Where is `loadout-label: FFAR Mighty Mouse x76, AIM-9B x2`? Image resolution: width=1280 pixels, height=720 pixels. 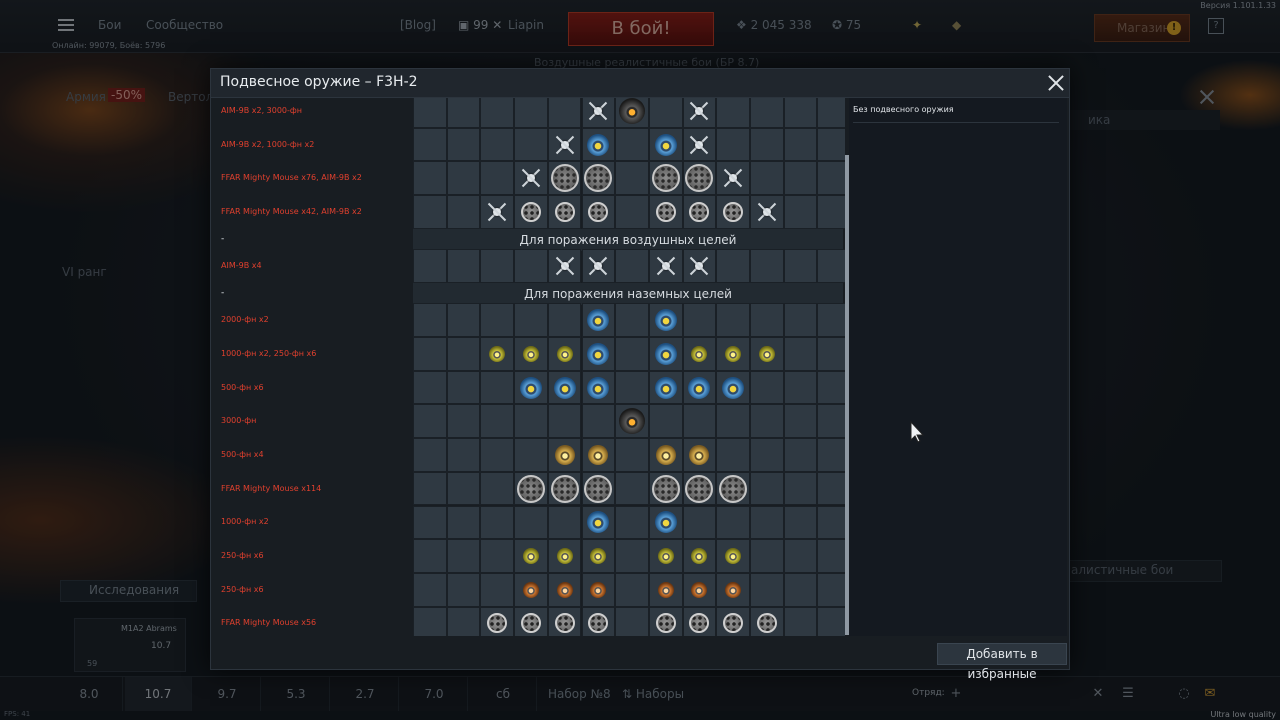 loadout-label: FFAR Mighty Mouse x76, AIM-9B x2 is located at coordinates (291, 177).